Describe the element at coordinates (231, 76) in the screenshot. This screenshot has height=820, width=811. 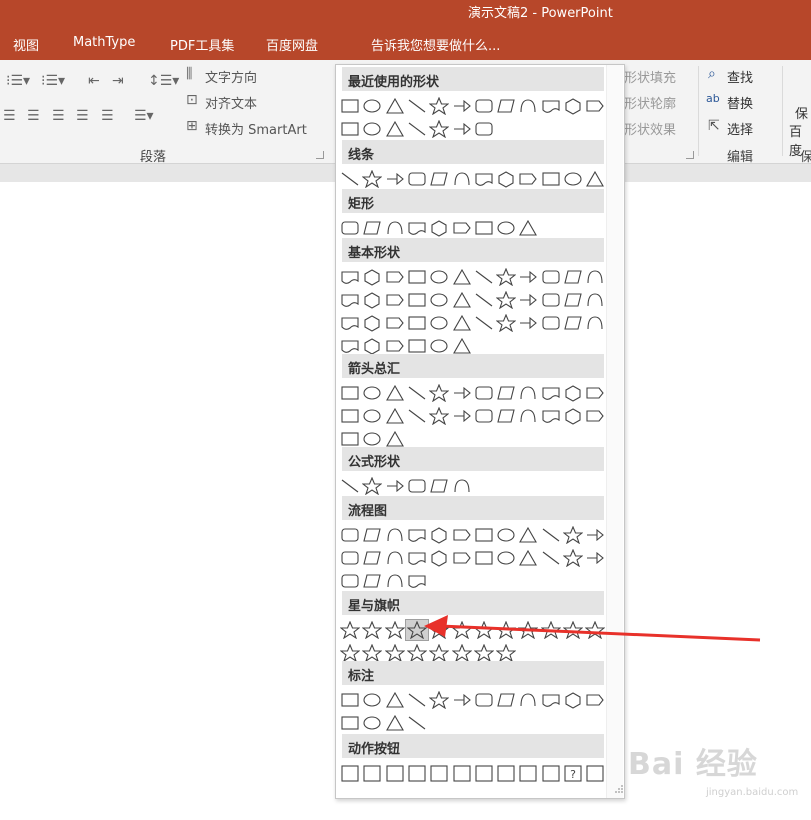
I see `text-direction-label: 文字方向` at that location.